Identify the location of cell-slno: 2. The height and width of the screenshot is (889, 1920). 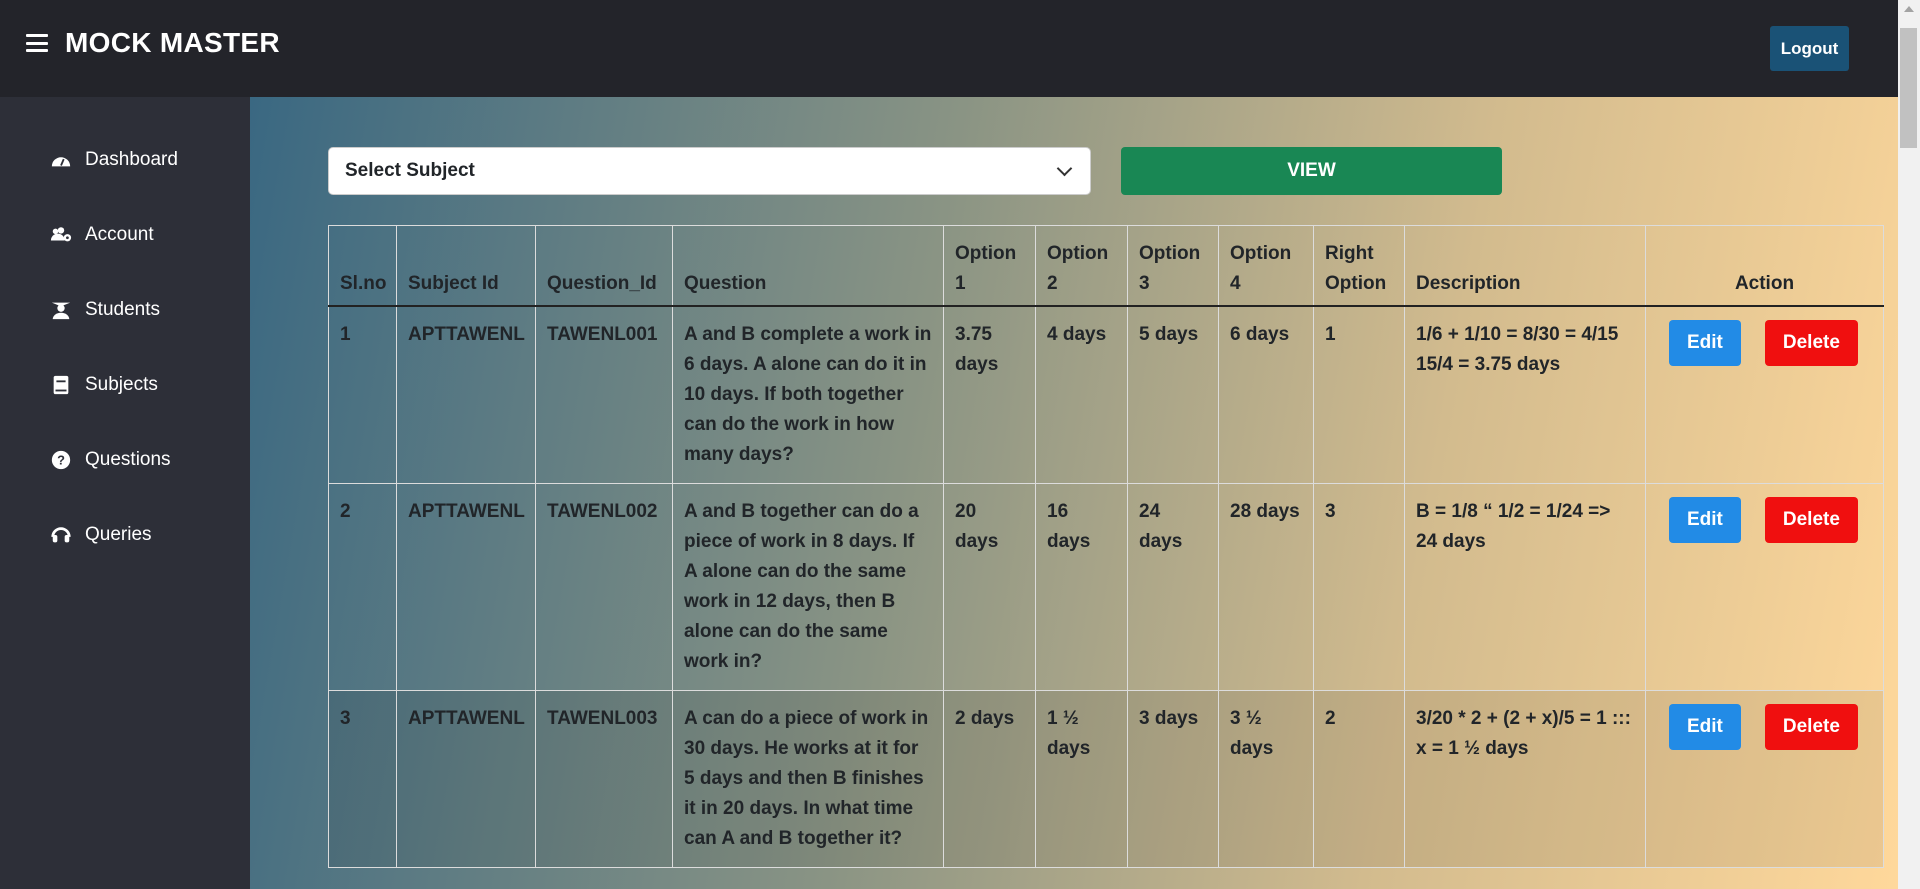
(362, 587).